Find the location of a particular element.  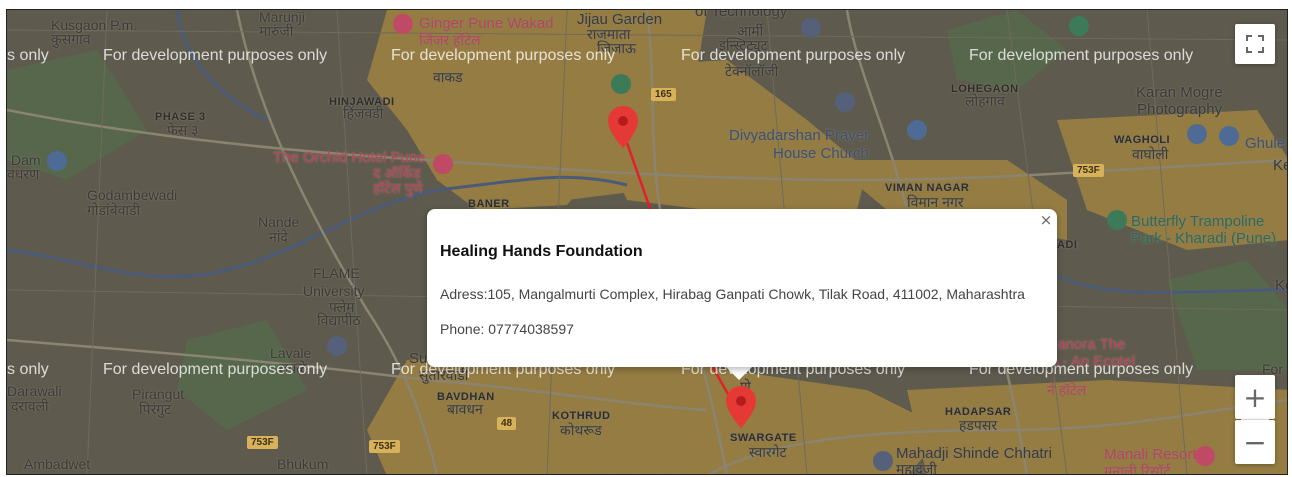

place-label-kusgaon-mr: कुसगाव is located at coordinates (71, 39).